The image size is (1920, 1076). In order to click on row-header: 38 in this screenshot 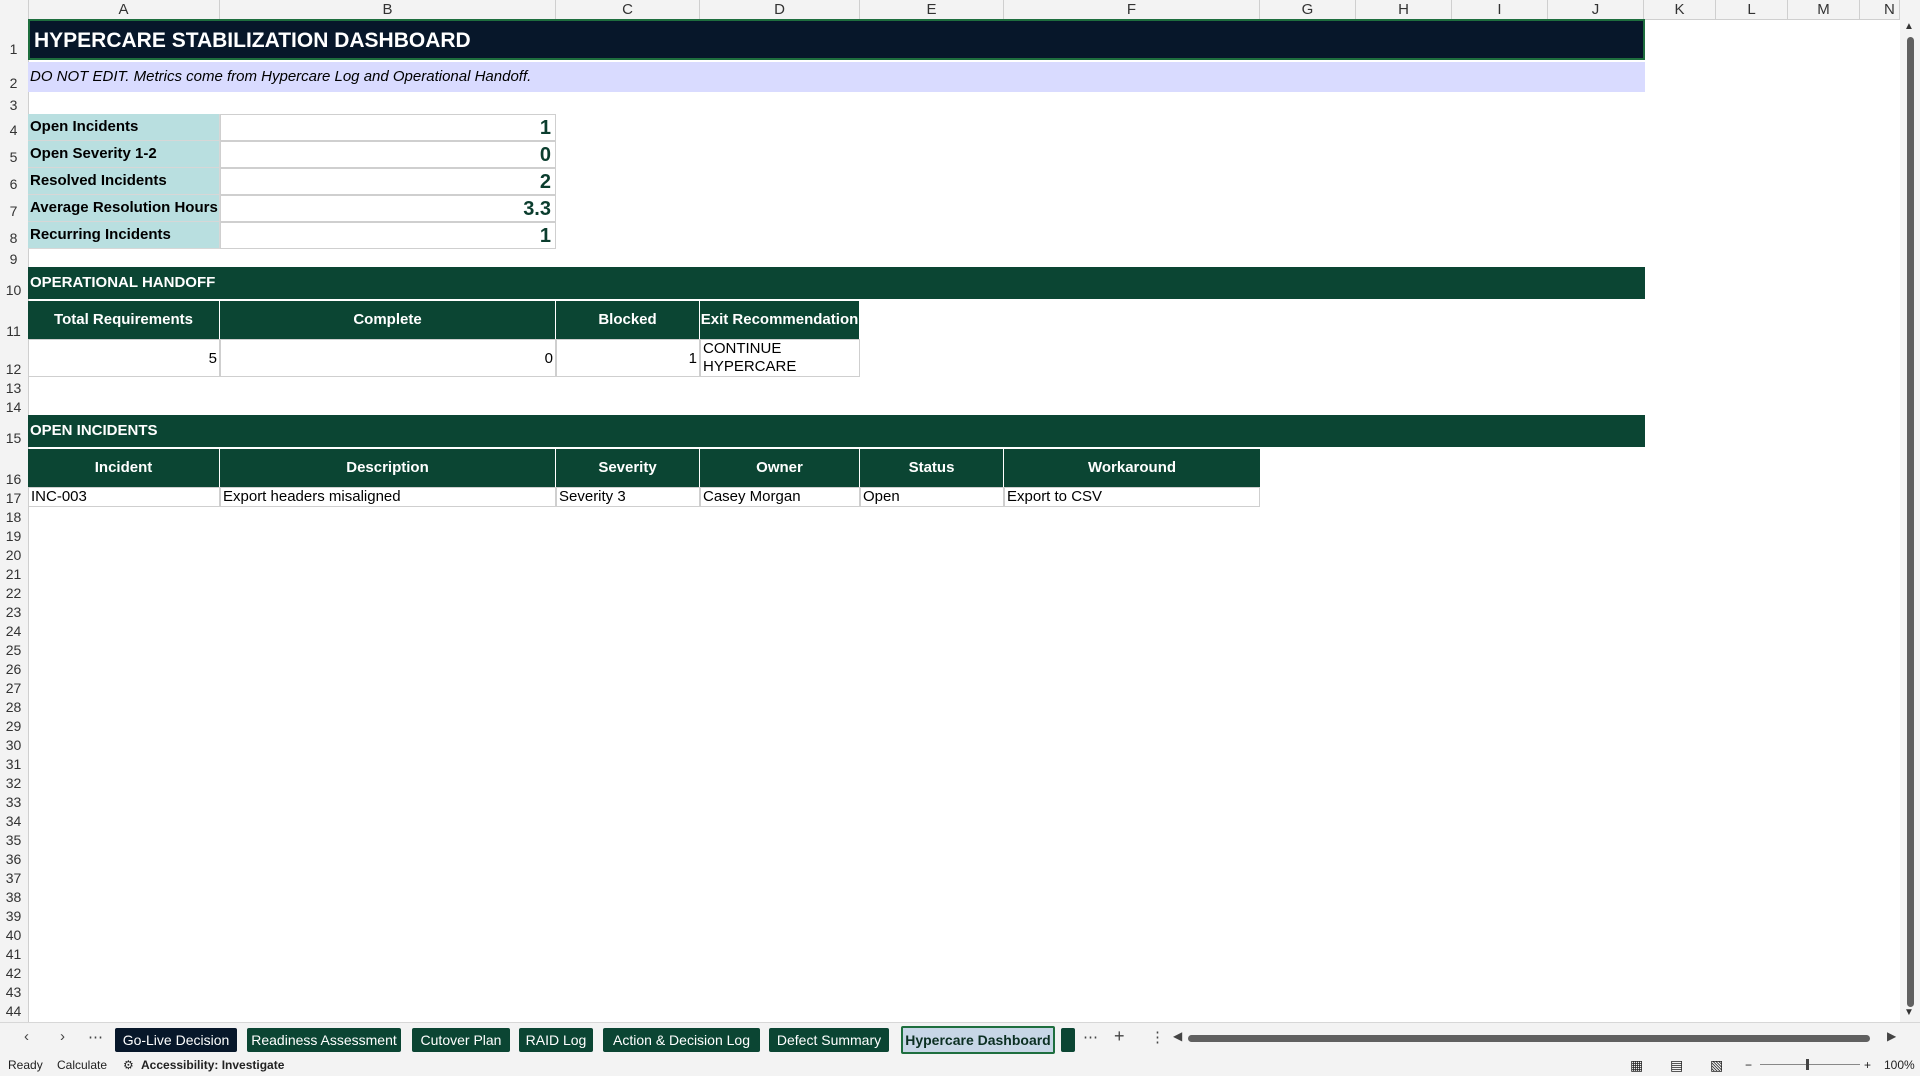, I will do `click(13, 897)`.